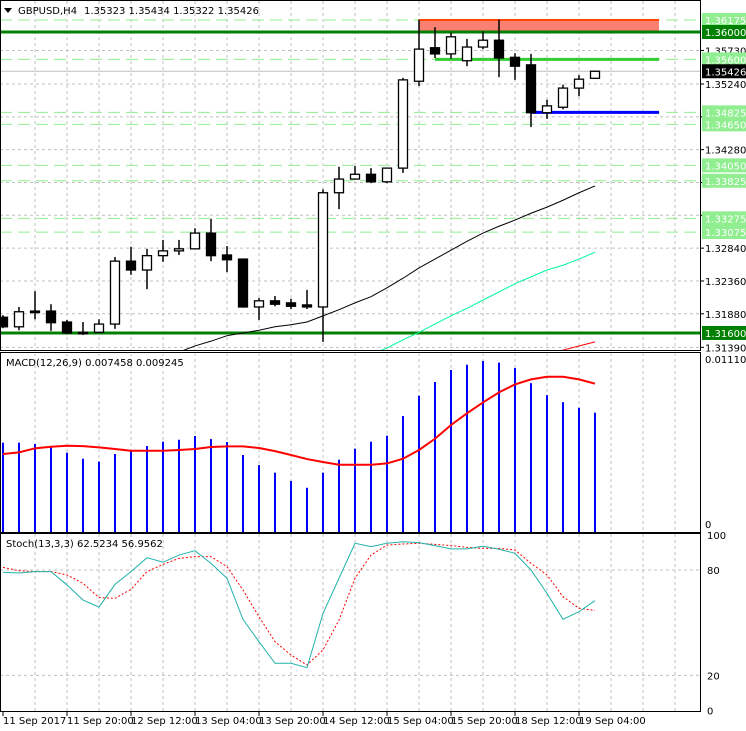 The width and height of the screenshot is (746, 731). What do you see at coordinates (100, 721) in the screenshot?
I see `time-axis-label: 11 Sep 20:00` at bounding box center [100, 721].